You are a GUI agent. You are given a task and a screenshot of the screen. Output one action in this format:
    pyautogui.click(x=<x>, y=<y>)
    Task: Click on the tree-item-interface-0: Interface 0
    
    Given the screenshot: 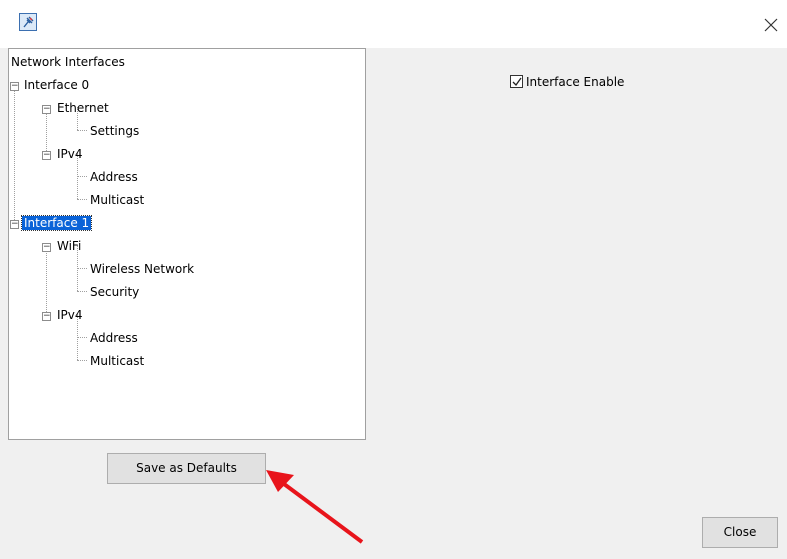 What is the action you would take?
    pyautogui.click(x=56, y=85)
    